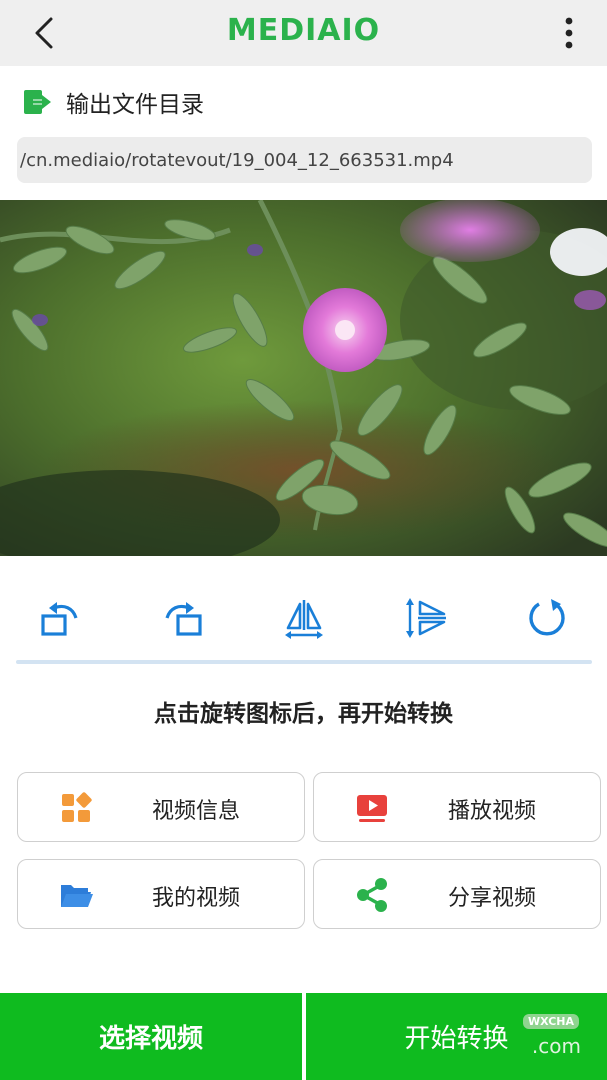 This screenshot has height=1080, width=607. I want to click on share-video-label: 分享视频, so click(492, 898).